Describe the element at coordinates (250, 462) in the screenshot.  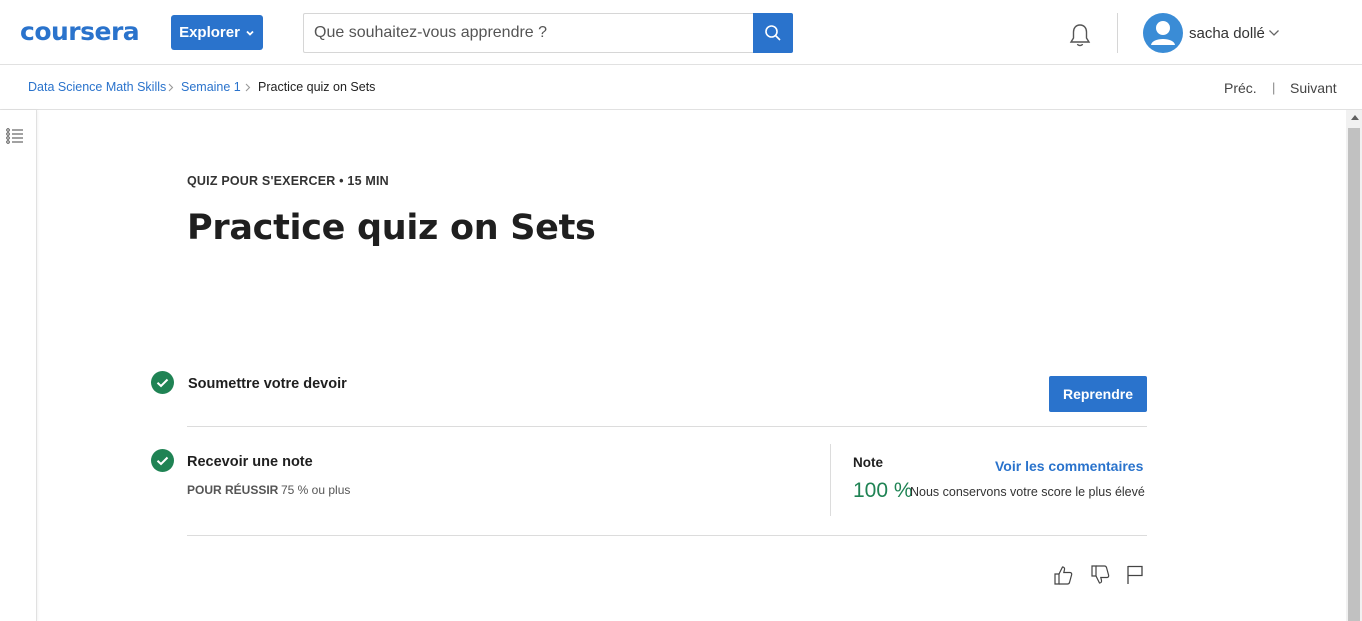
I see `grade-step-label: Recevoir une note` at that location.